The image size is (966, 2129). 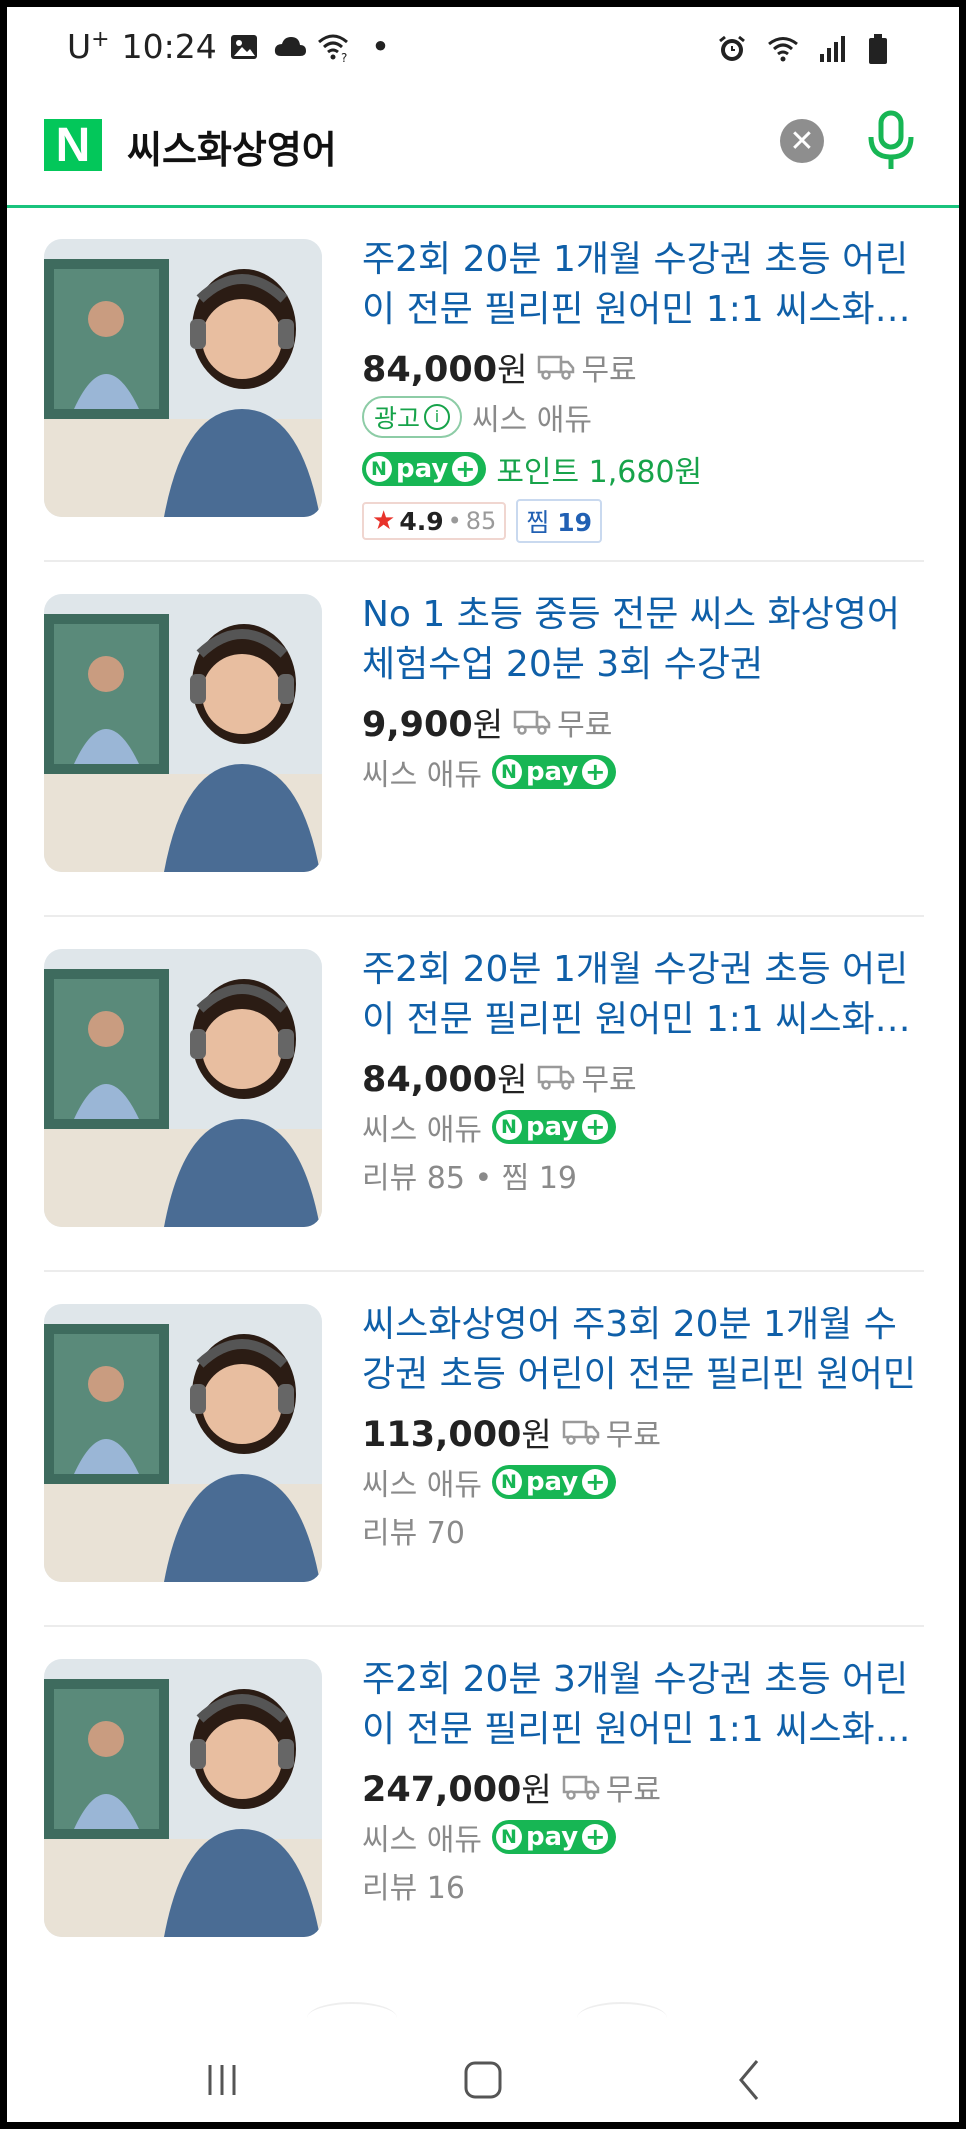 I want to click on clear-search-button: ✕, so click(x=802, y=141).